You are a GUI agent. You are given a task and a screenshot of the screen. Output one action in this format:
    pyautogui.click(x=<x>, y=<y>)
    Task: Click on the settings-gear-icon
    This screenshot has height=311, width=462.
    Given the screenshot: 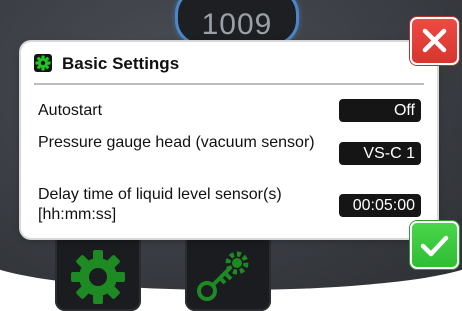 What is the action you would take?
    pyautogui.click(x=43, y=63)
    